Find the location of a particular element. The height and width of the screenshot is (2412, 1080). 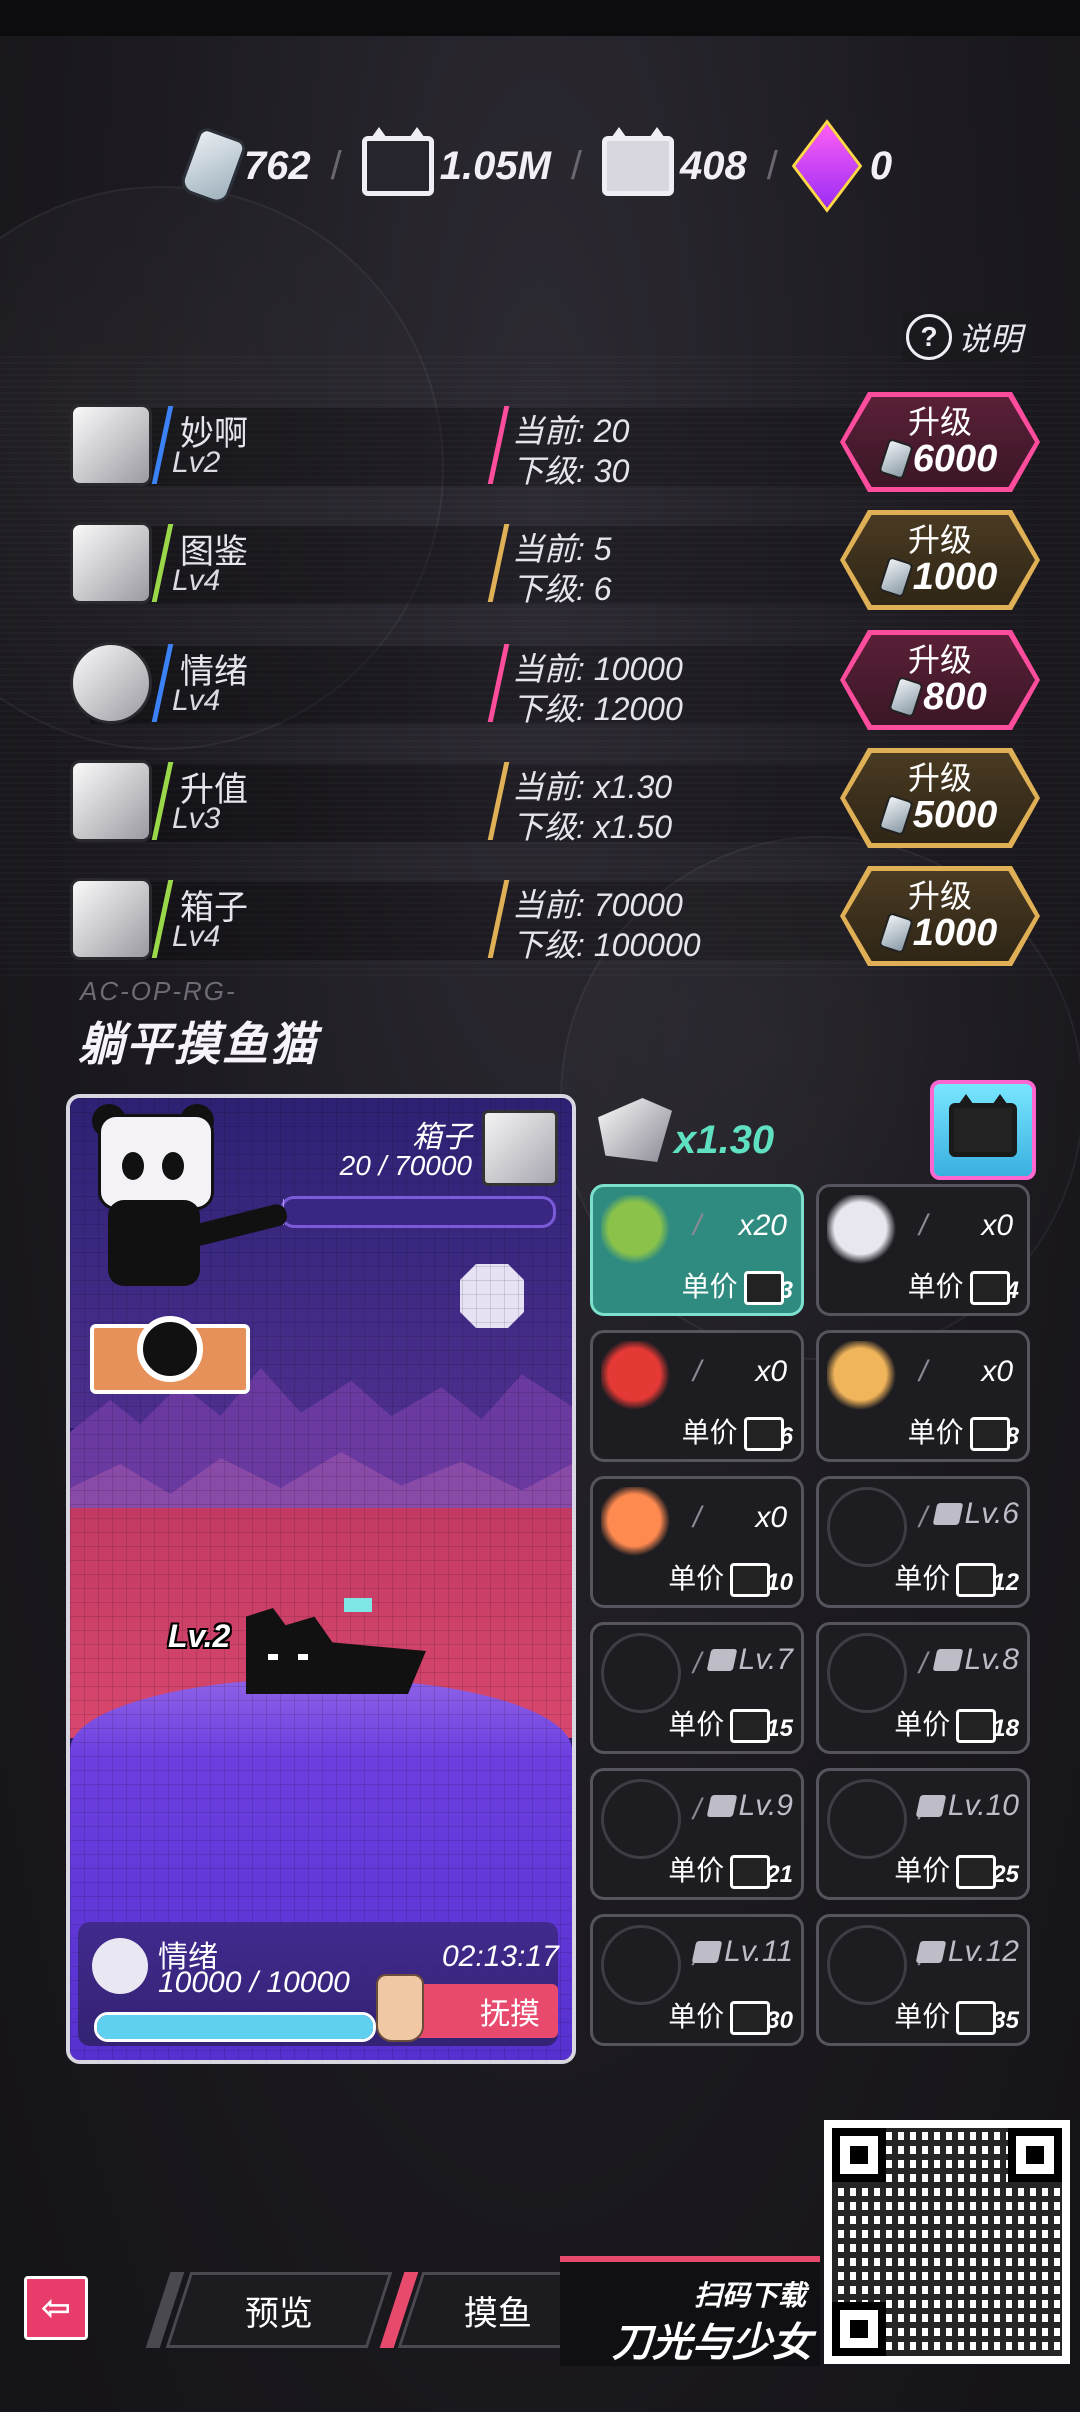

upgrade-next: 下级: x1.50 is located at coordinates (592, 827).